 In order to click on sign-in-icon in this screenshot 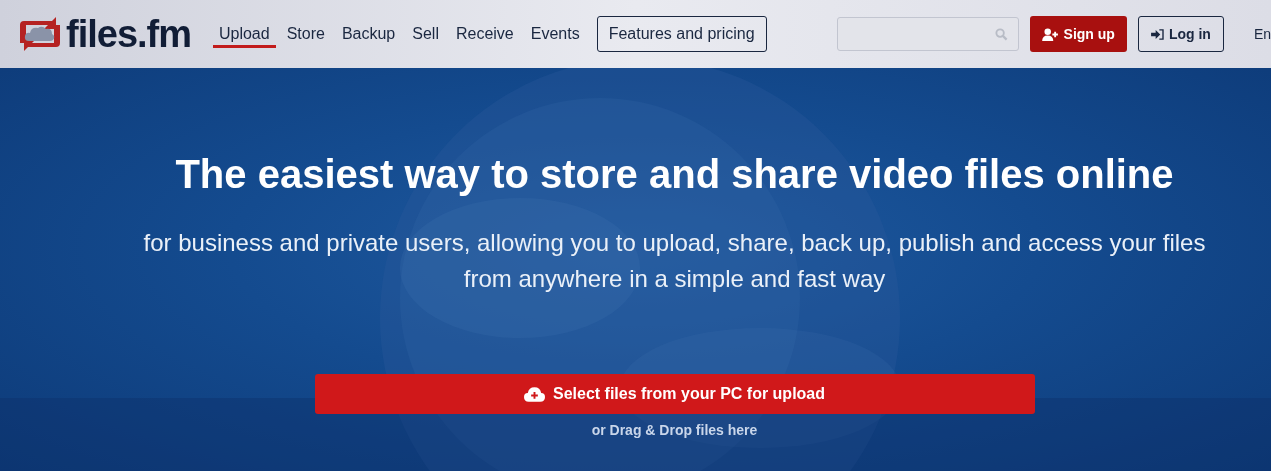, I will do `click(1157, 34)`.